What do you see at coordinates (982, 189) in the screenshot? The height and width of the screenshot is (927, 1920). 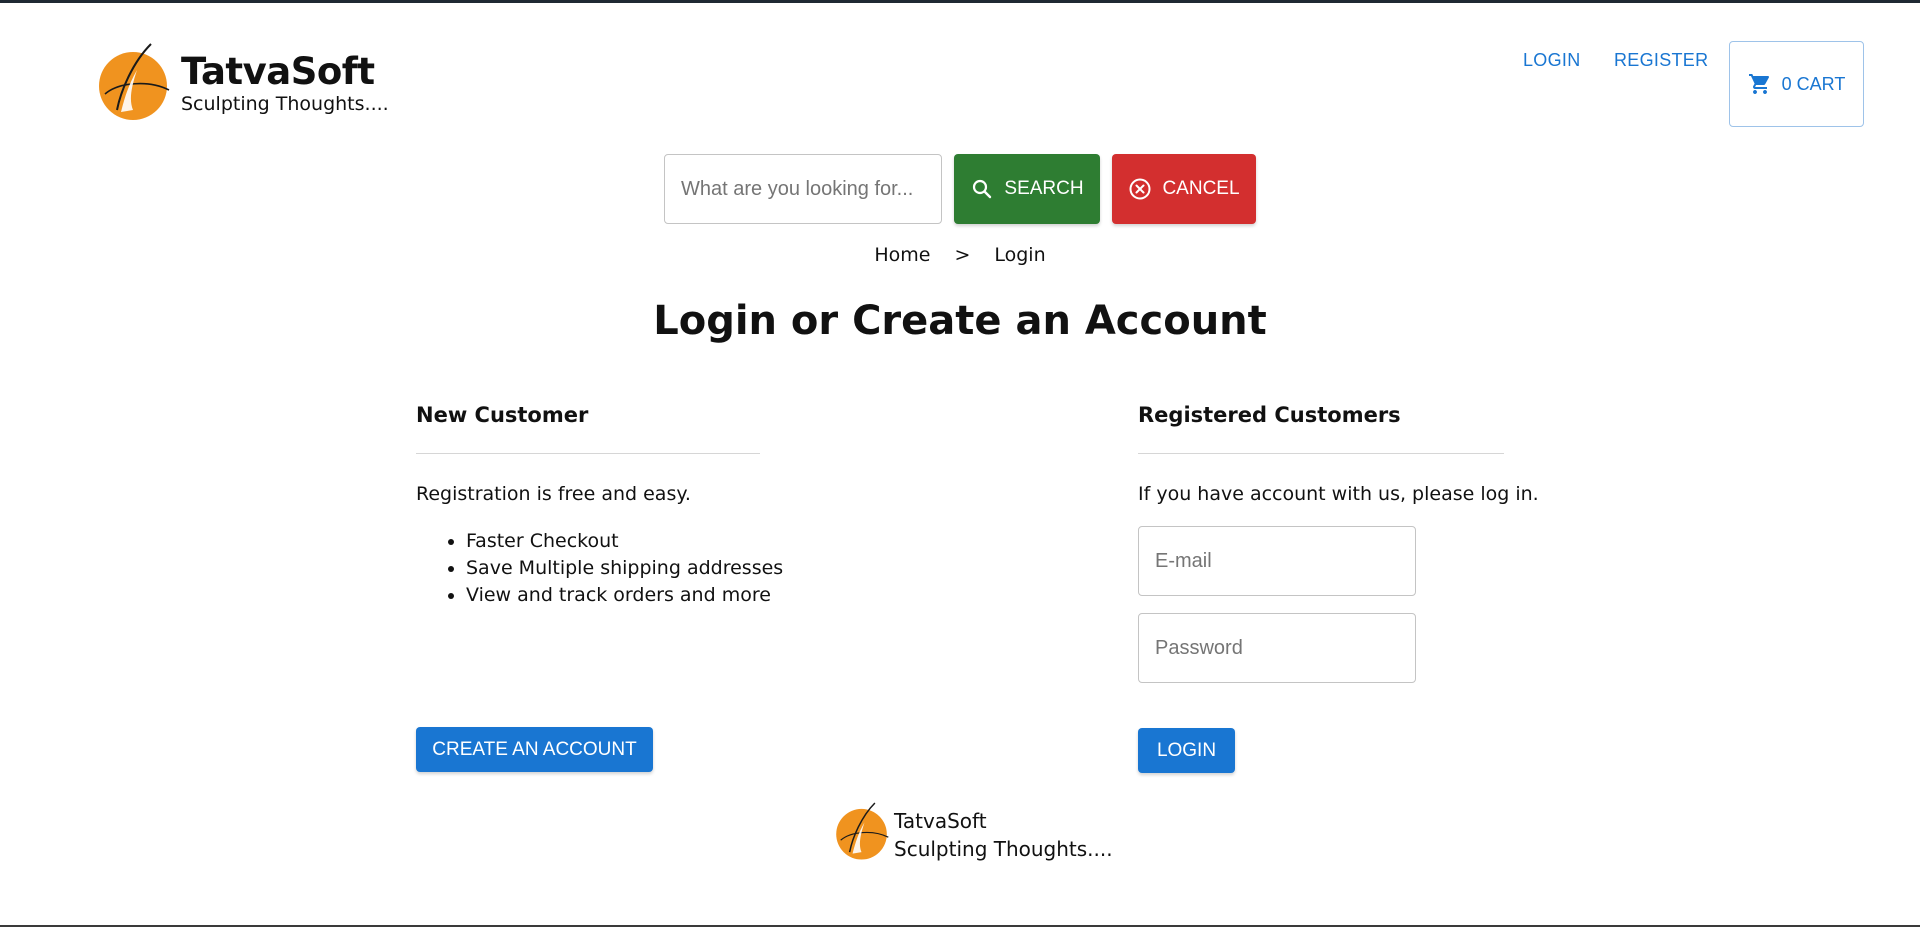 I see `search-icon` at bounding box center [982, 189].